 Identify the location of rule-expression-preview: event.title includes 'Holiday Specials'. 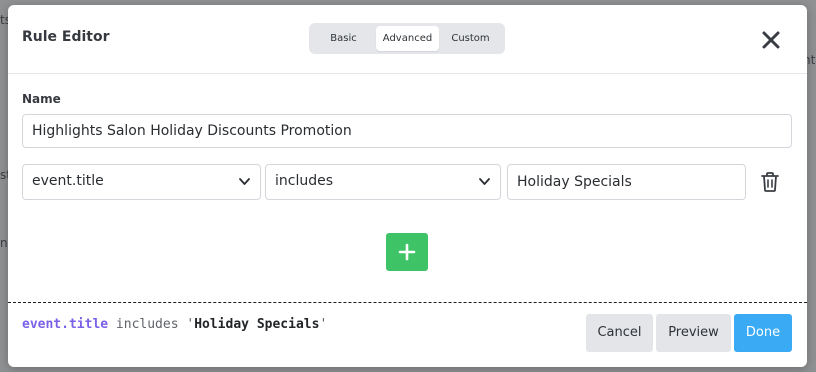
(175, 324).